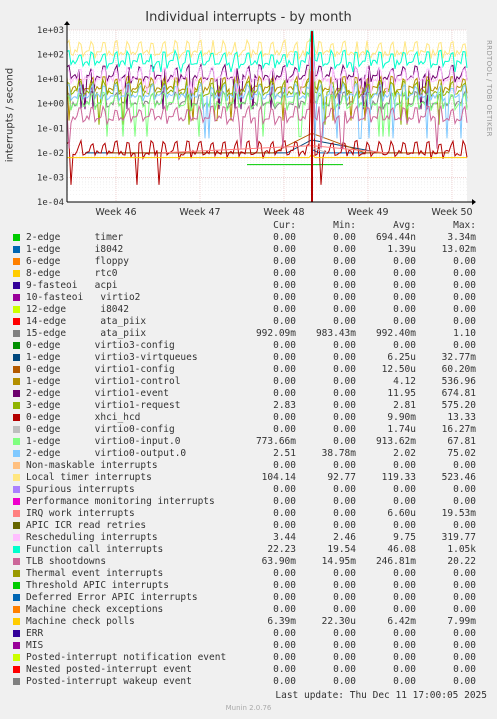  What do you see at coordinates (458, 477) in the screenshot?
I see `legend-value-max: 523.46` at bounding box center [458, 477].